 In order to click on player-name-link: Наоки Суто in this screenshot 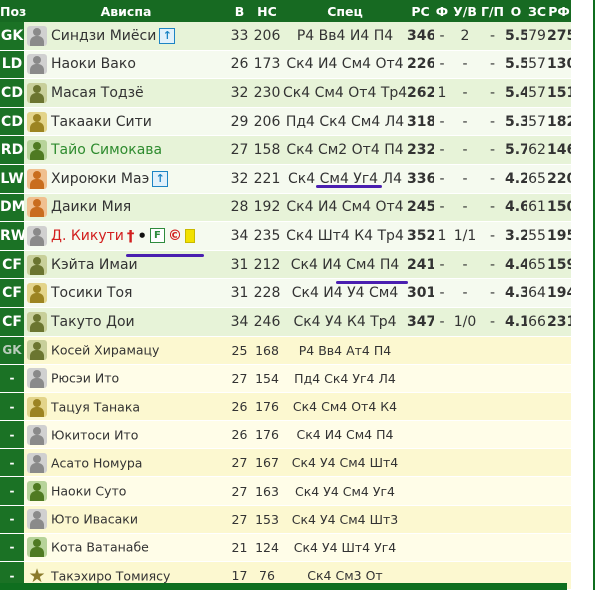, I will do `click(88, 491)`.